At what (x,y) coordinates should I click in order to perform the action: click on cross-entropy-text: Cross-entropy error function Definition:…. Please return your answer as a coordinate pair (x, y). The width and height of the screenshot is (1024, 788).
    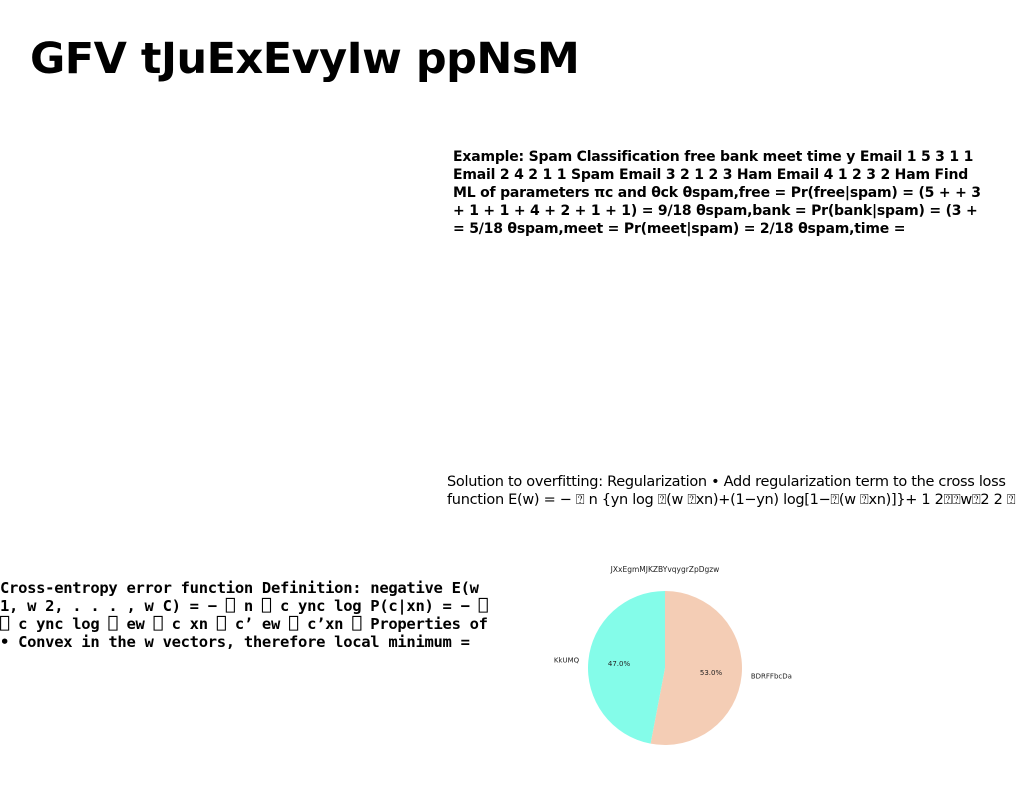
    Looking at the image, I should click on (244, 615).